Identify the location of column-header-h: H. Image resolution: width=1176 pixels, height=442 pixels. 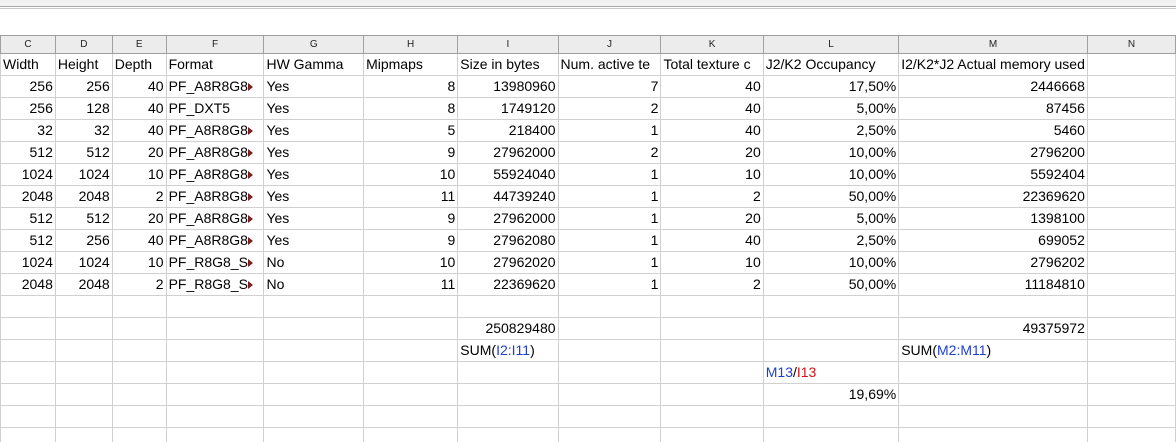
(411, 44).